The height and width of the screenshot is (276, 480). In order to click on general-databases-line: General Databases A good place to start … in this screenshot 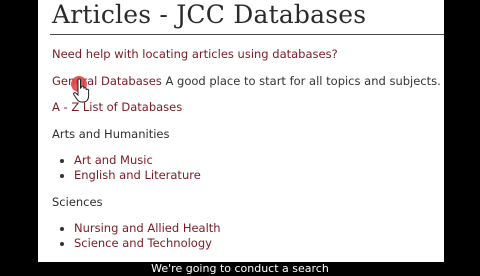, I will do `click(246, 81)`.